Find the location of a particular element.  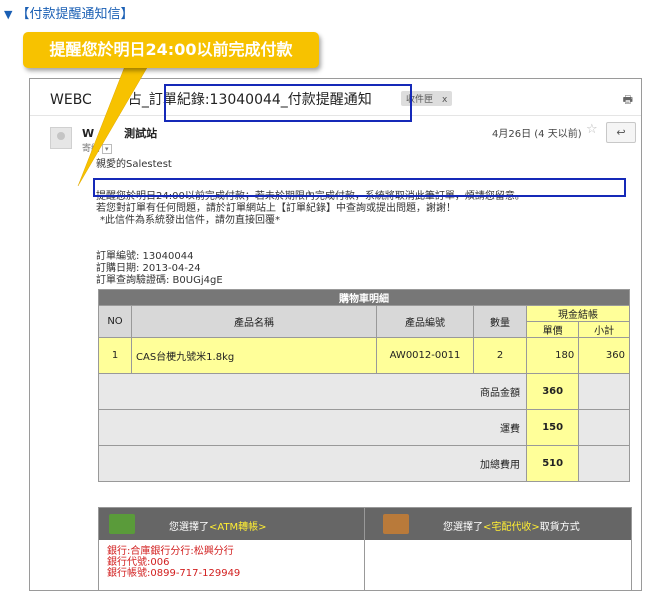

payment-atm-method: <ATM轉帳> is located at coordinates (238, 527).